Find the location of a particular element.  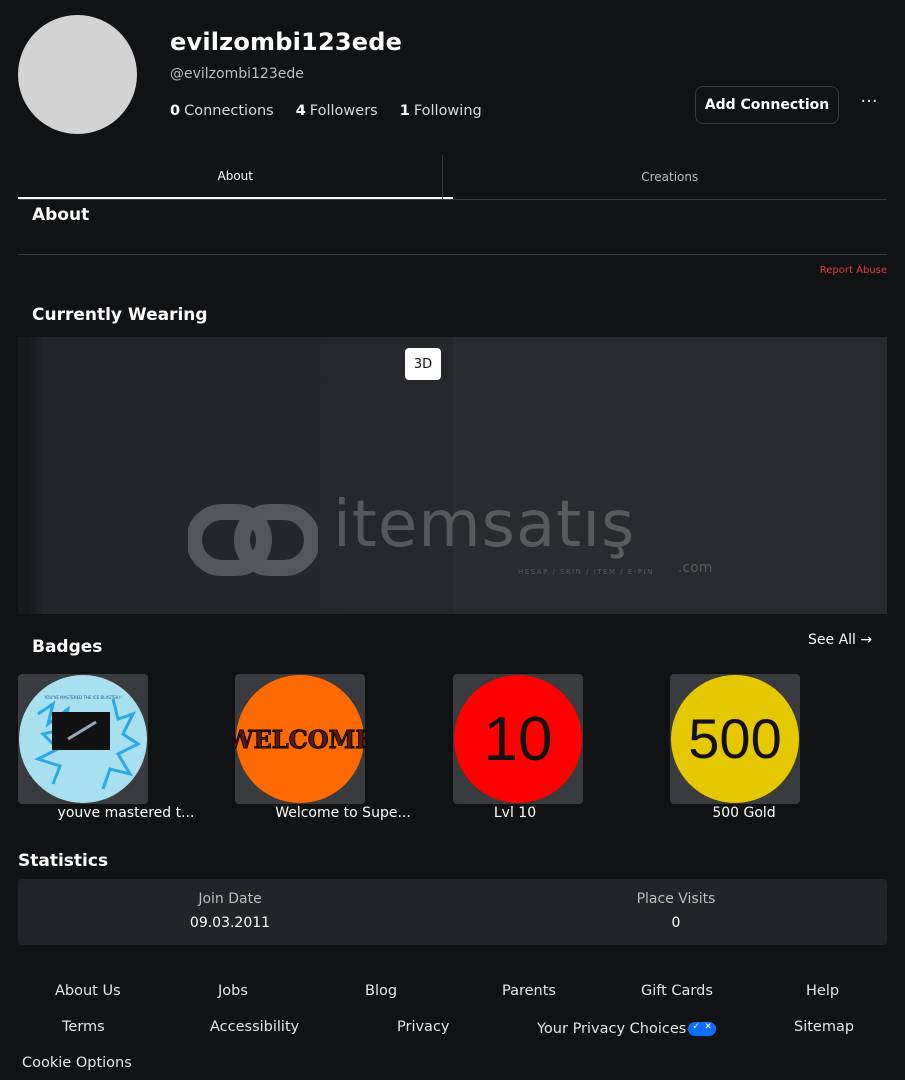

toggle-3d-button: 3D is located at coordinates (423, 364).